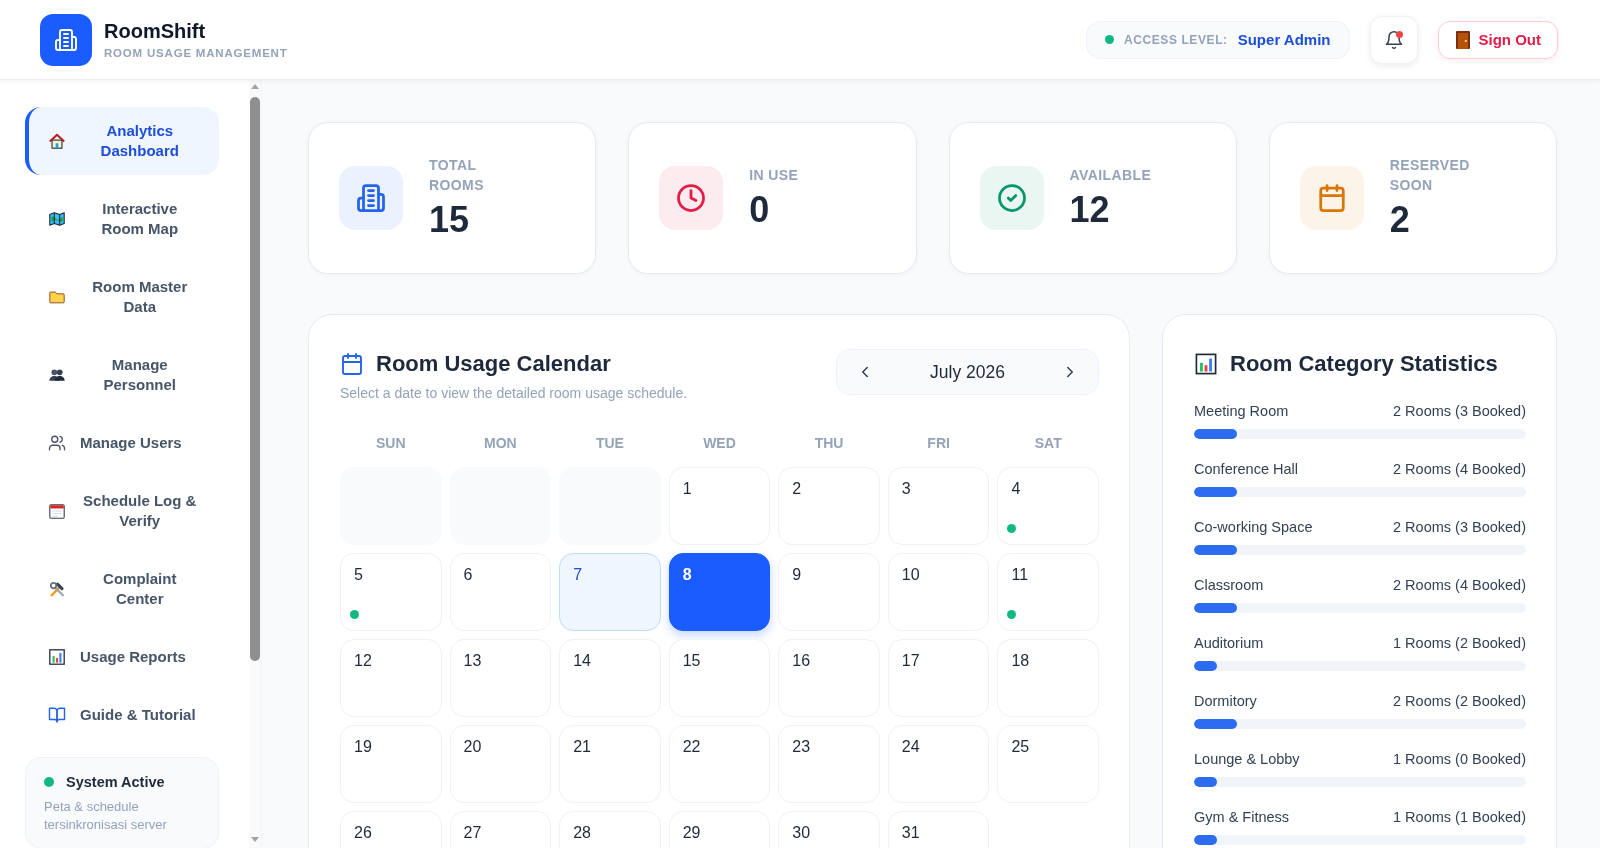 The width and height of the screenshot is (1600, 848). I want to click on calendar-subtitle: Select a date to view the detailed room usage schedule., so click(514, 393).